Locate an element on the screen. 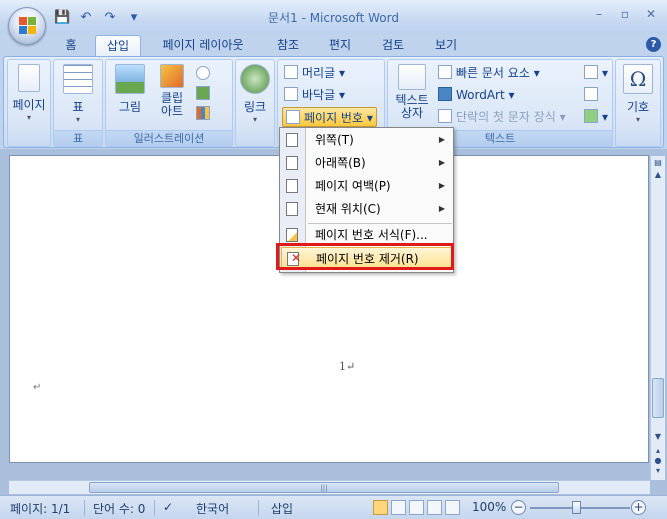  tab-view: 보기 is located at coordinates (446, 45).